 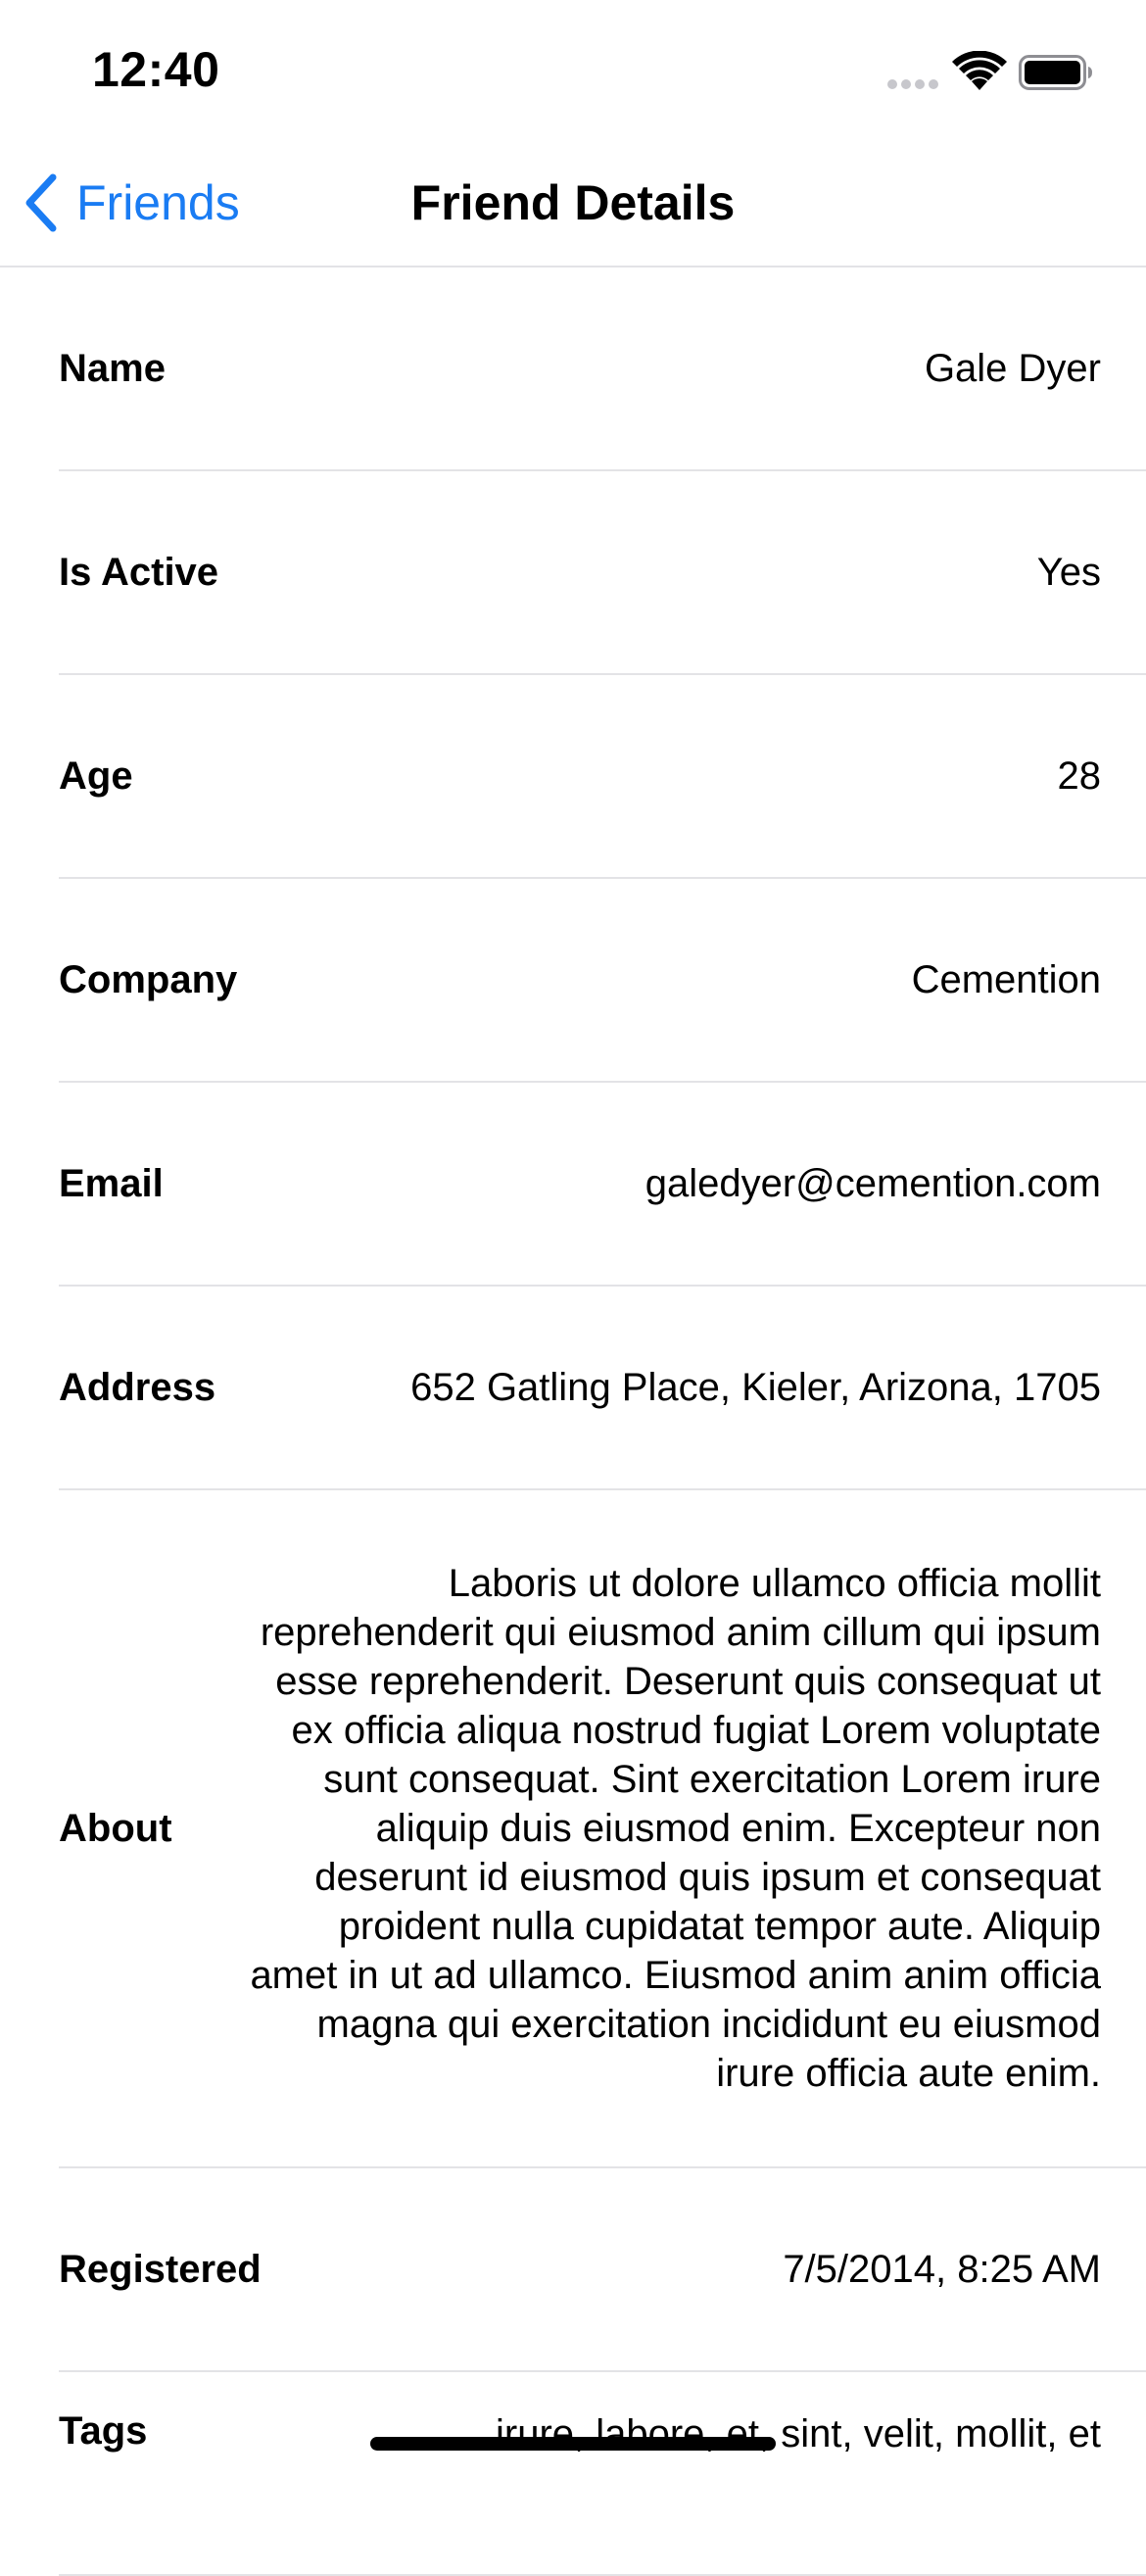 What do you see at coordinates (137, 1387) in the screenshot?
I see `row-label: Address` at bounding box center [137, 1387].